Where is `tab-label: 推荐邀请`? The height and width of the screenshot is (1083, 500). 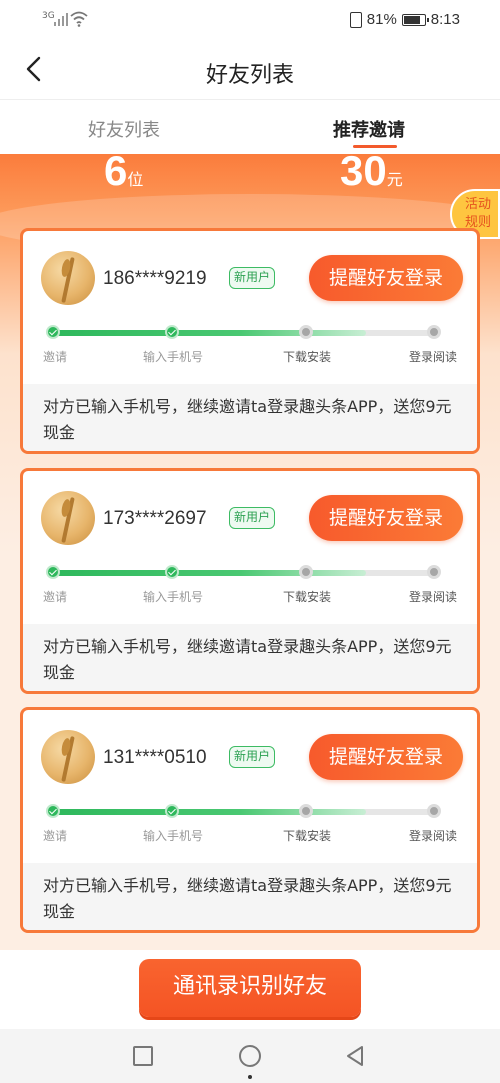 tab-label: 推荐邀请 is located at coordinates (369, 130).